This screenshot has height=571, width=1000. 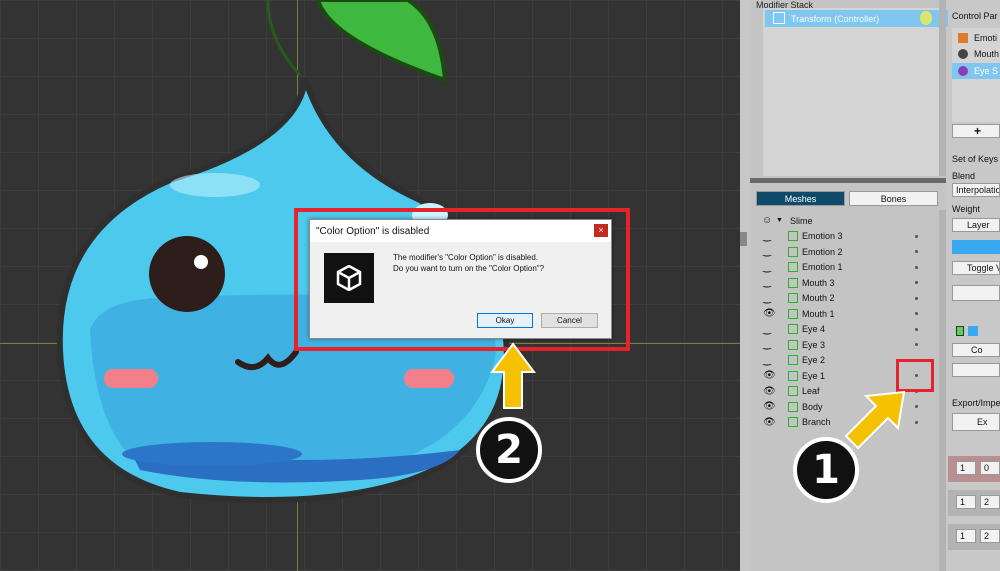 What do you see at coordinates (845, 345) in the screenshot?
I see `tree-row: ‿ Eye 3` at bounding box center [845, 345].